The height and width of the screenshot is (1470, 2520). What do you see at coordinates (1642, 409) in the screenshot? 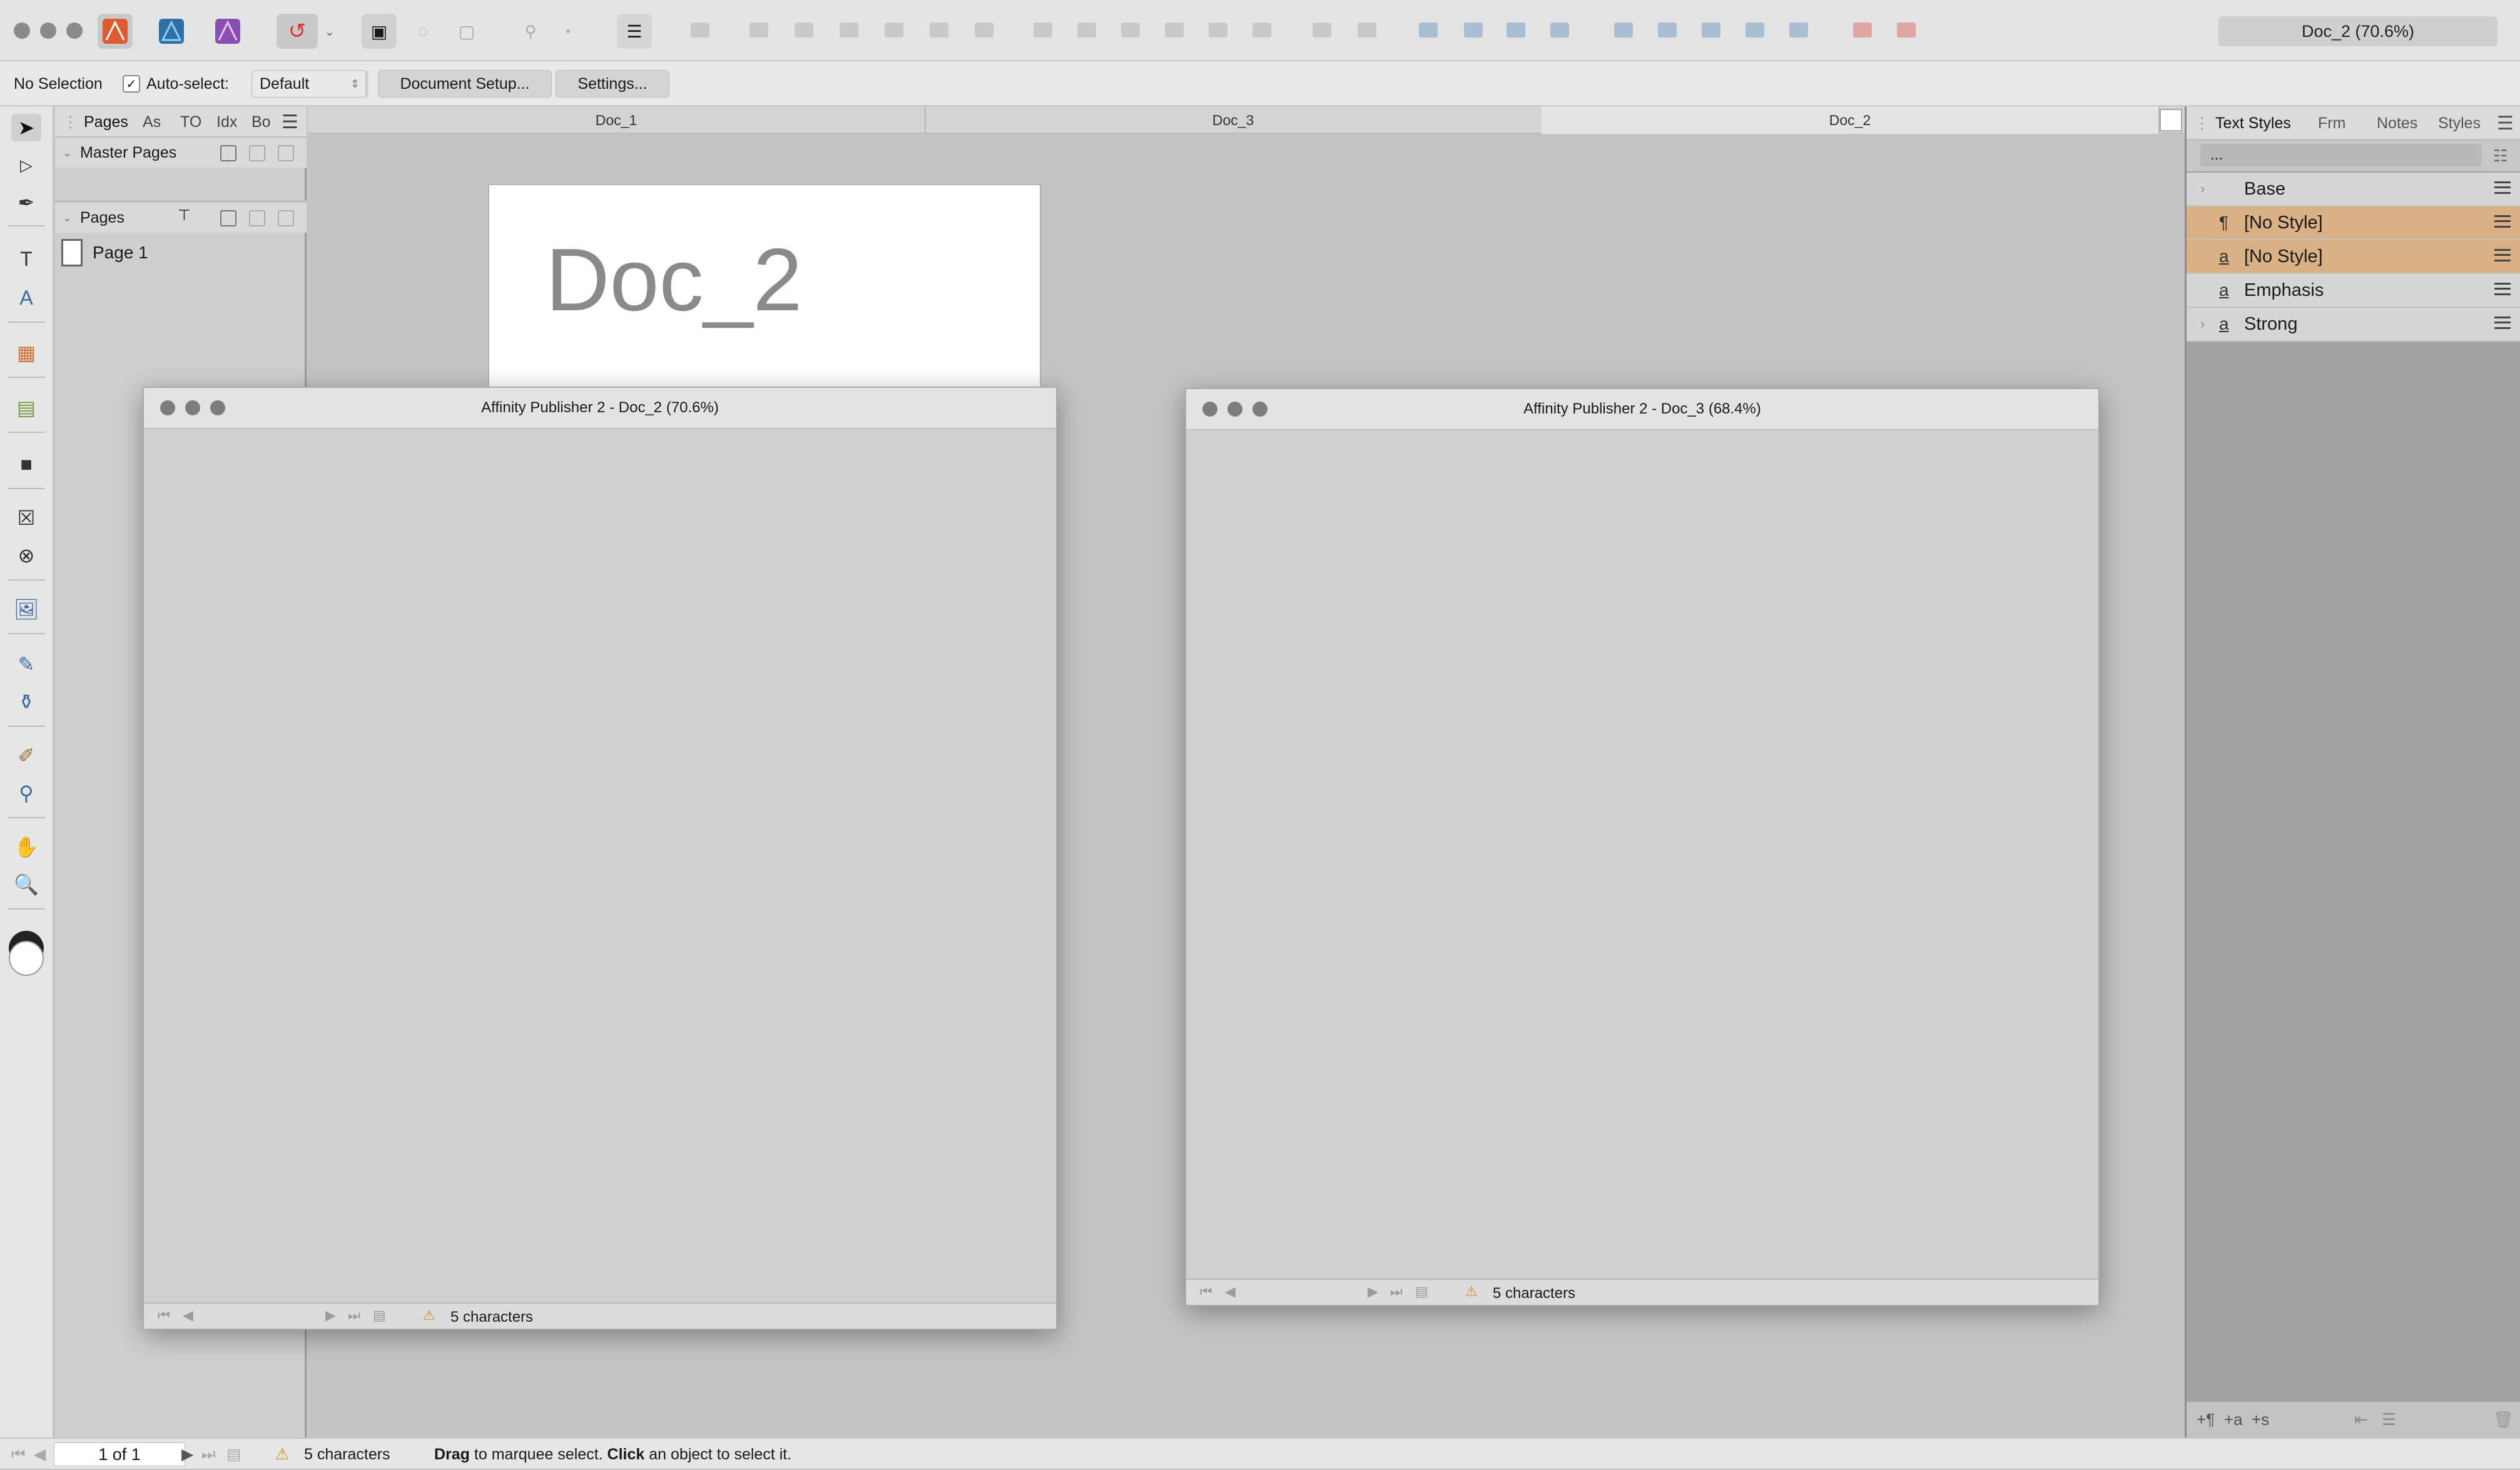
I see `window-titlebar: Affinity Publisher 2 - Doc_3 (68.4%)` at bounding box center [1642, 409].